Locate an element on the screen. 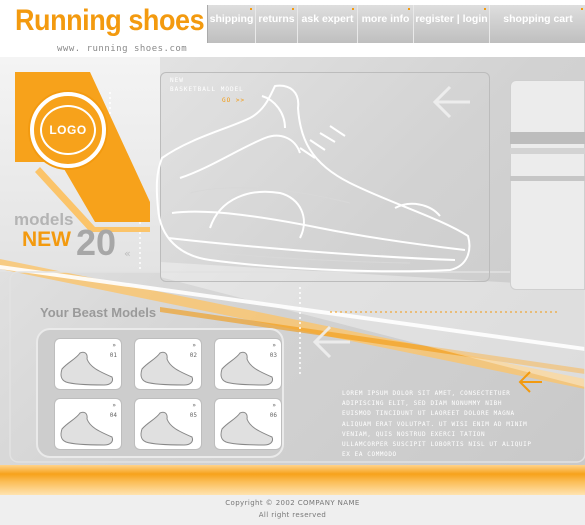  nav-more-info: more info is located at coordinates (386, 24).